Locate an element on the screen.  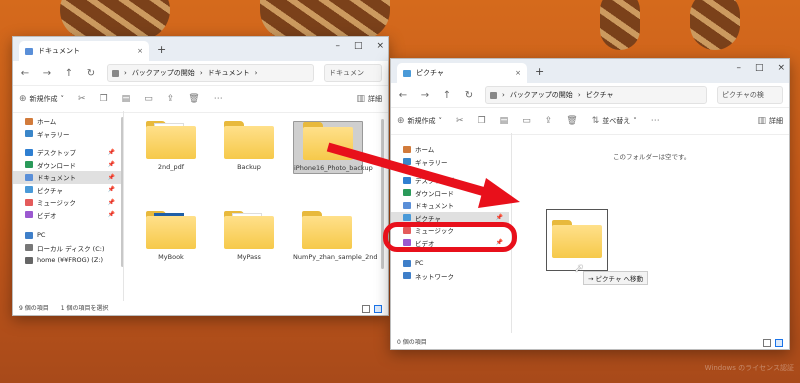
nav-item: ローカル ディスク (C:) is located at coordinates (67, 248).